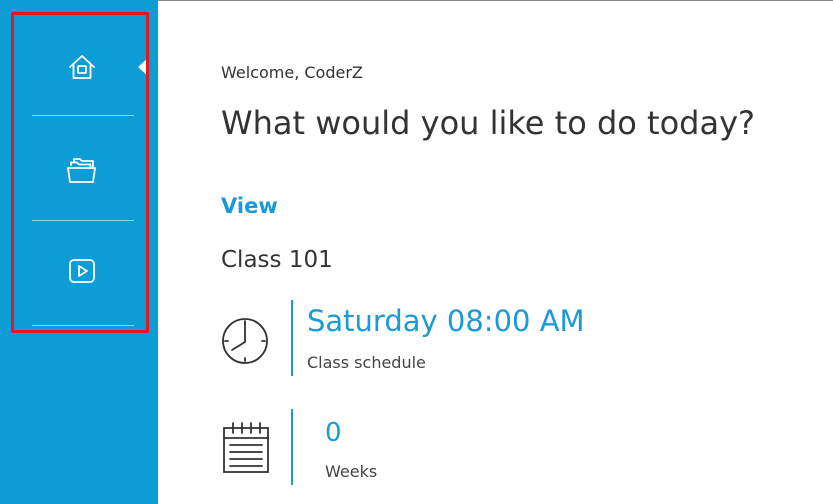  What do you see at coordinates (488, 123) in the screenshot?
I see `page-title: What would you like to do today?` at bounding box center [488, 123].